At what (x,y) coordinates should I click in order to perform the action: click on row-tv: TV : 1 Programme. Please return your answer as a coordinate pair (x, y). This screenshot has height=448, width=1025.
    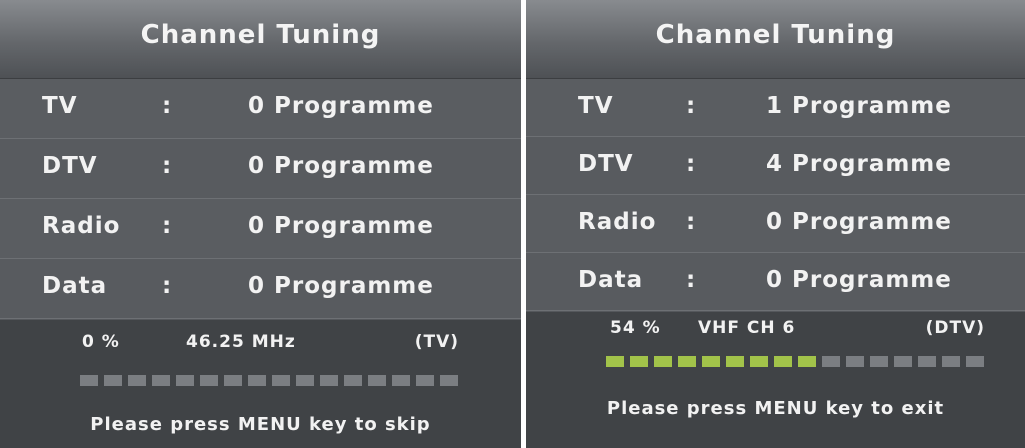
    Looking at the image, I should click on (775, 108).